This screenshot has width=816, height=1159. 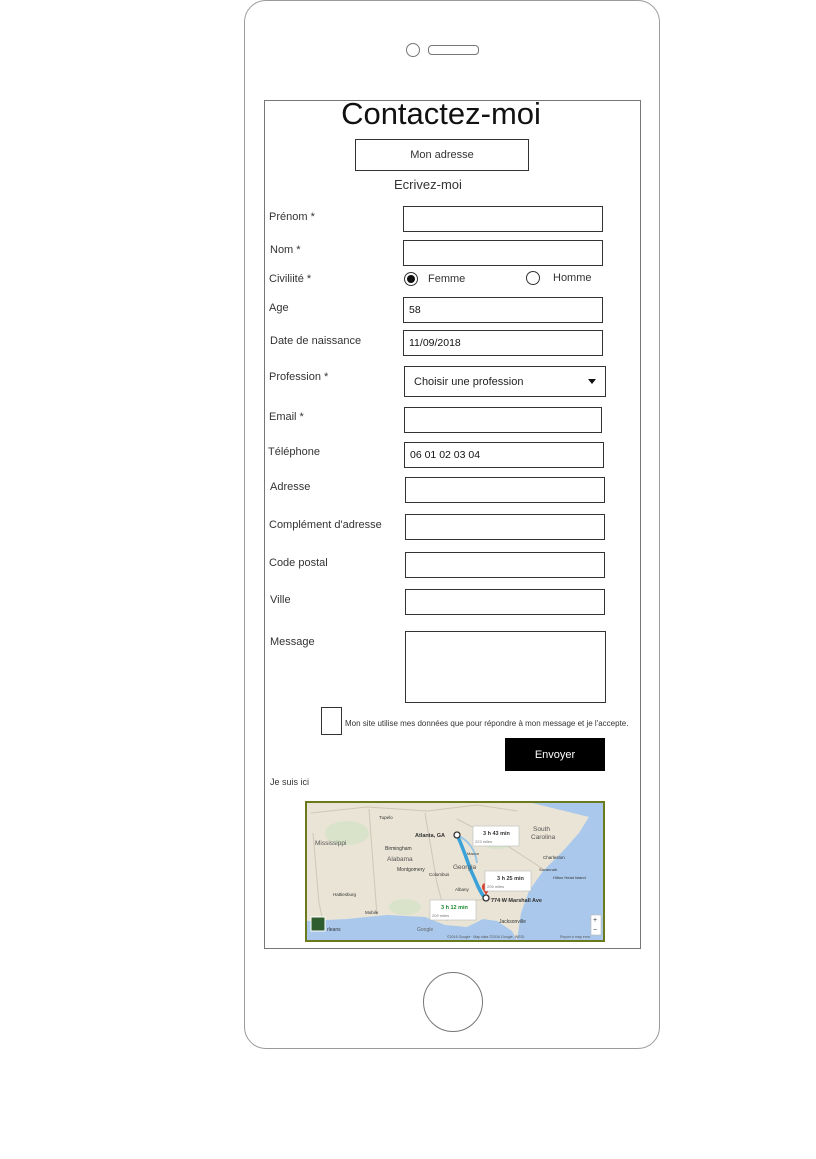 What do you see at coordinates (483, 841) in the screenshot?
I see `route-dist-1: 223 miles` at bounding box center [483, 841].